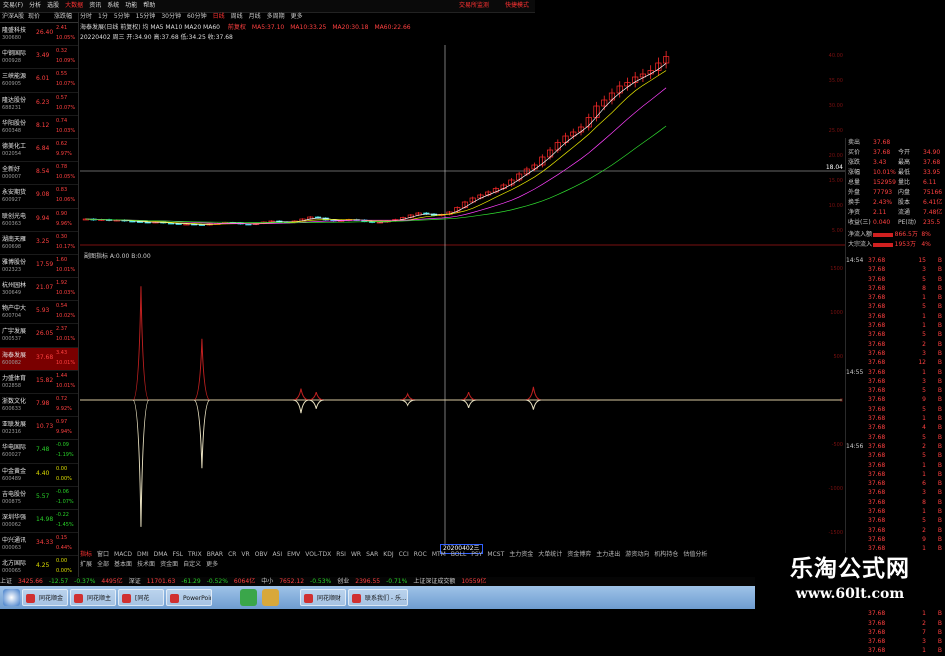 The width and height of the screenshot is (945, 656). I want to click on watchlist-row: 中兴通讯 000063 34.33 0.15 0.44%, so click(39, 545).